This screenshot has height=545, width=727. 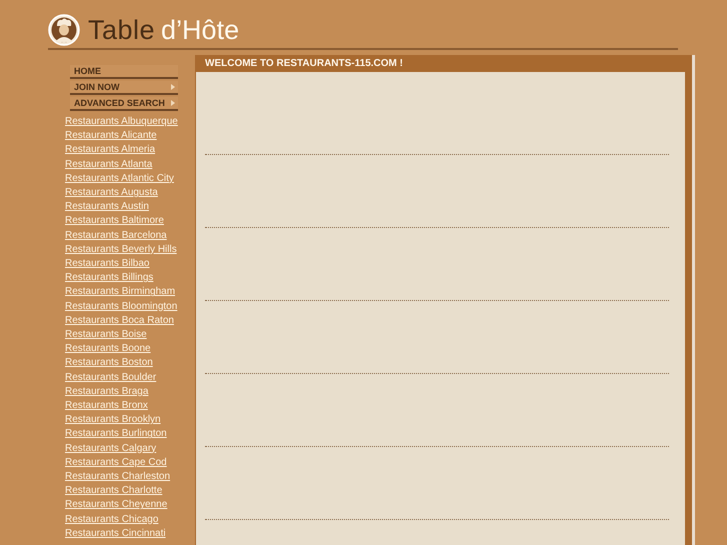 What do you see at coordinates (127, 434) in the screenshot?
I see `city-link: Restaurants Burlington` at bounding box center [127, 434].